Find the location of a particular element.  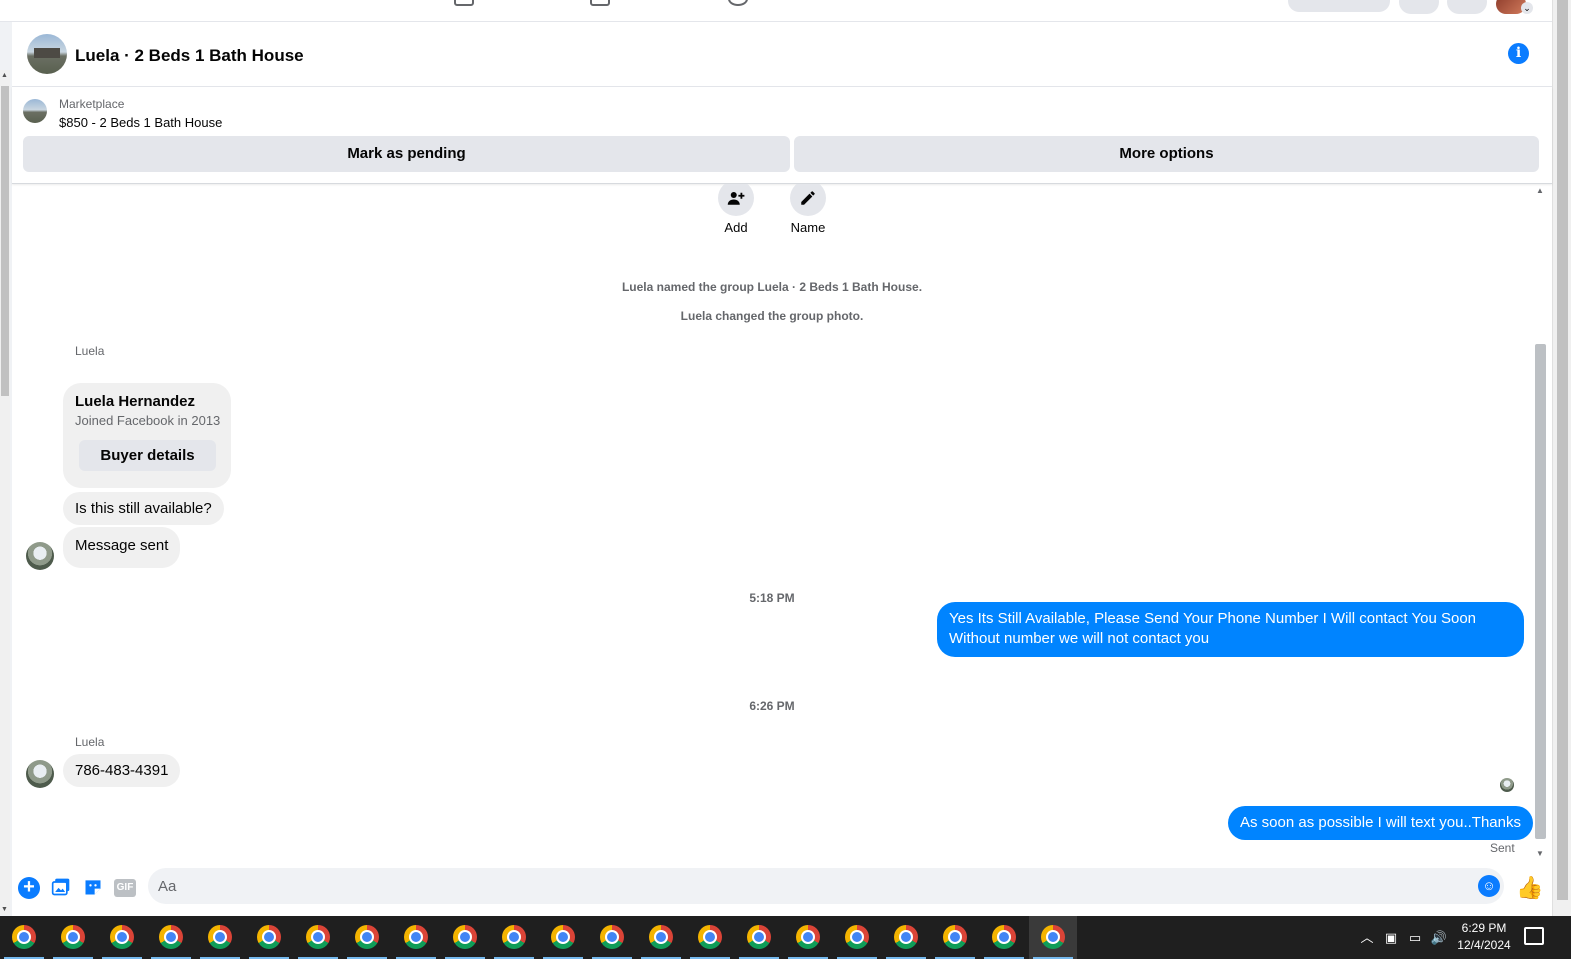

sticker-icon-svg is located at coordinates (93, 887).